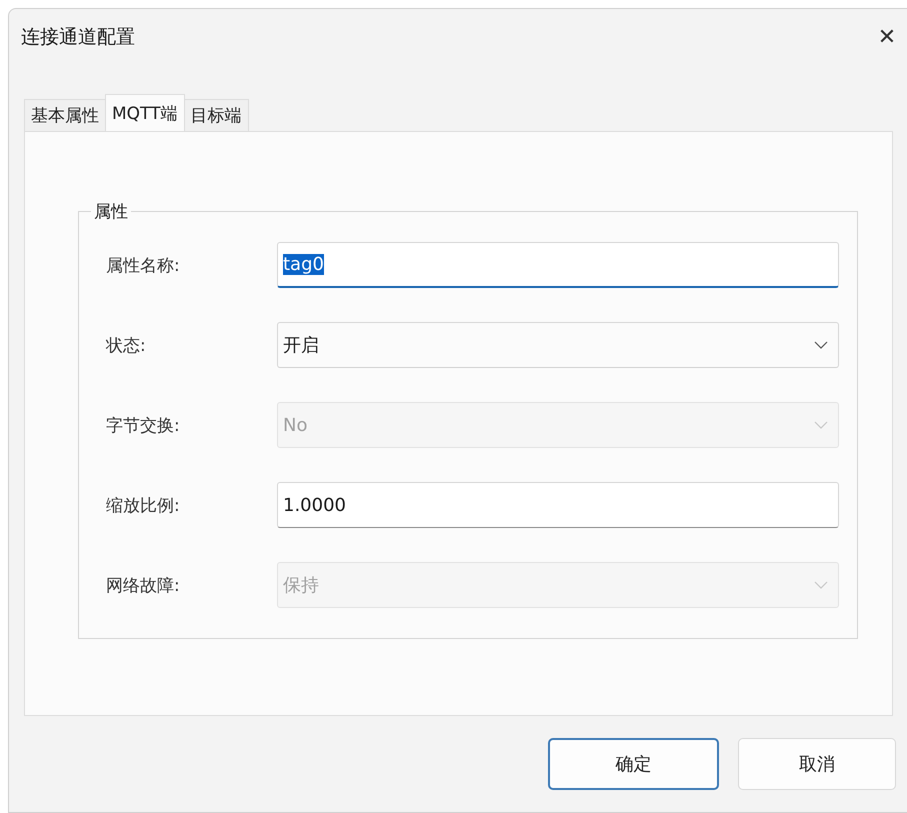 This screenshot has width=907, height=813. What do you see at coordinates (143, 265) in the screenshot?
I see `field-label: 属性名称:` at bounding box center [143, 265].